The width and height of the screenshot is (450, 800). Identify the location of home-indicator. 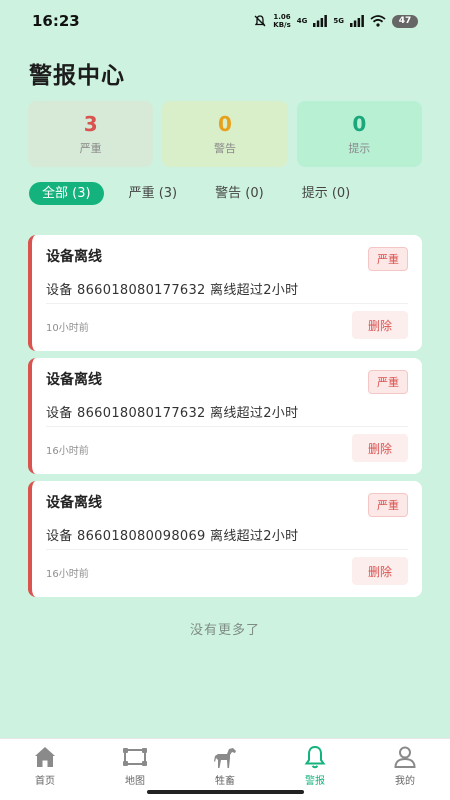
(225, 792).